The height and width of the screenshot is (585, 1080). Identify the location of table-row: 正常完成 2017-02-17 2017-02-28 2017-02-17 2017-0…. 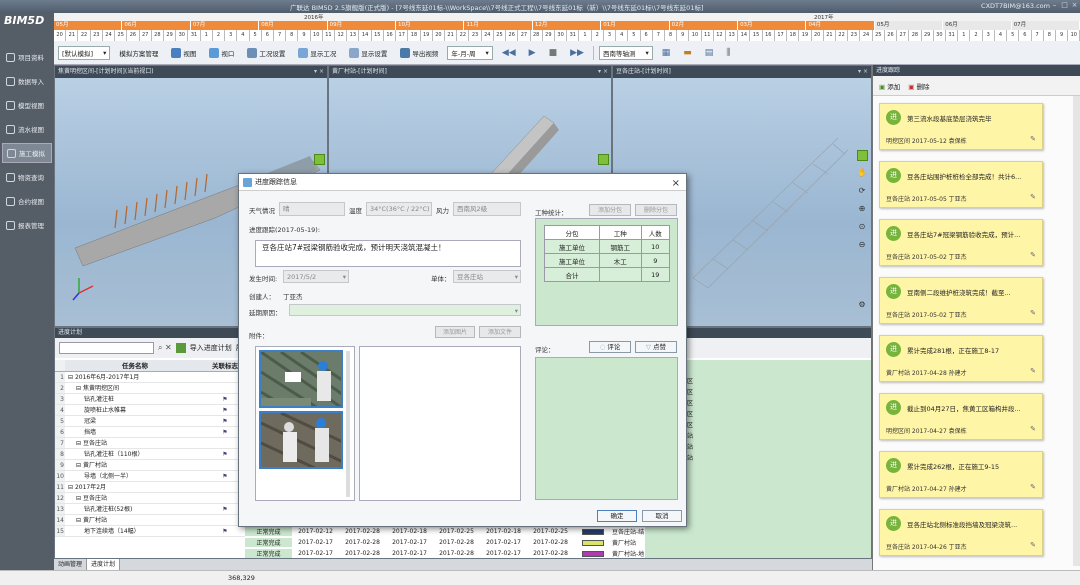
(444, 553).